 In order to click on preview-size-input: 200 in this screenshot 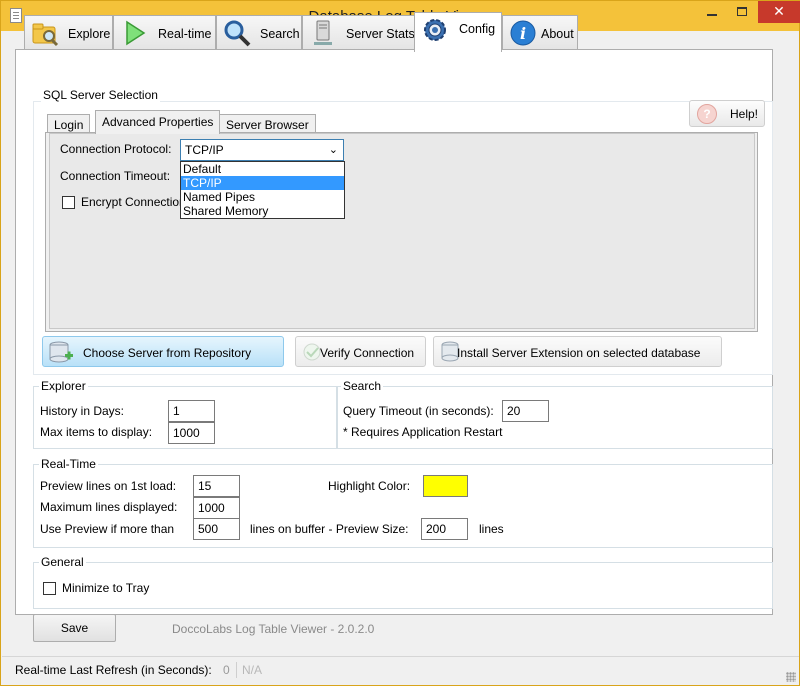, I will do `click(444, 529)`.